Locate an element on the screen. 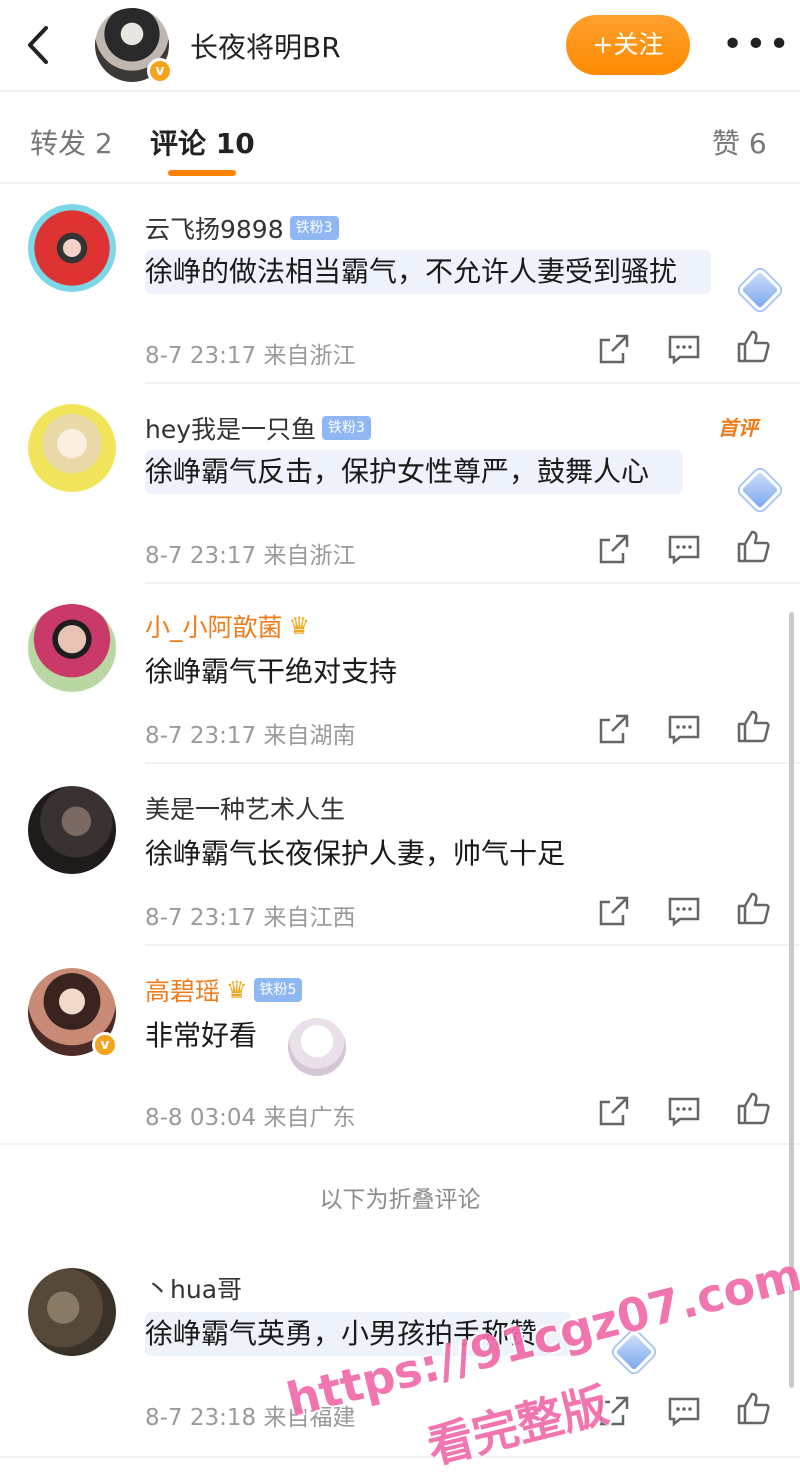 The height and width of the screenshot is (1476, 800). comment-author: 云飞扬9898 铁粉3 is located at coordinates (242, 228).